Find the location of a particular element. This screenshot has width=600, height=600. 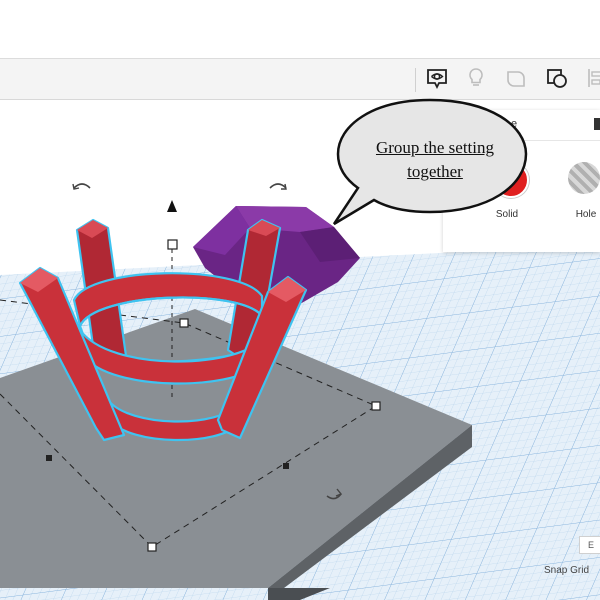

hole-swatch is located at coordinates (584, 178).